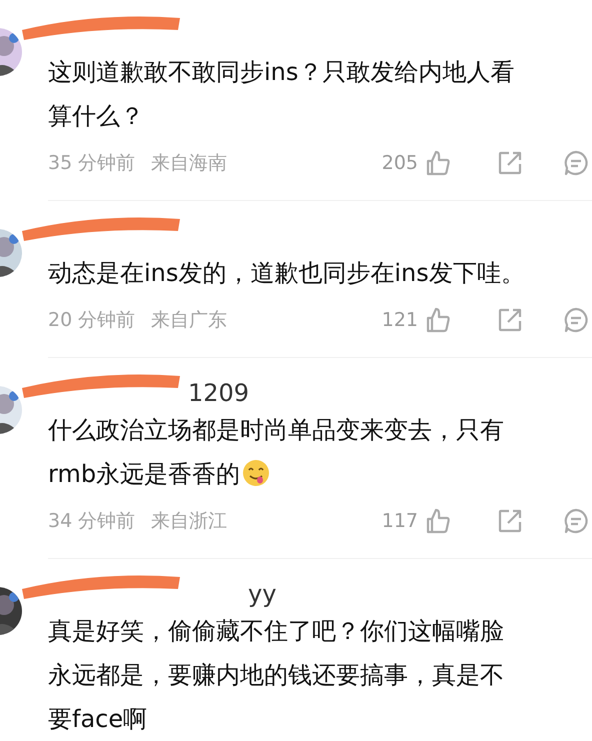  What do you see at coordinates (92, 320) in the screenshot?
I see `comment-time: 20 分钟前` at bounding box center [92, 320].